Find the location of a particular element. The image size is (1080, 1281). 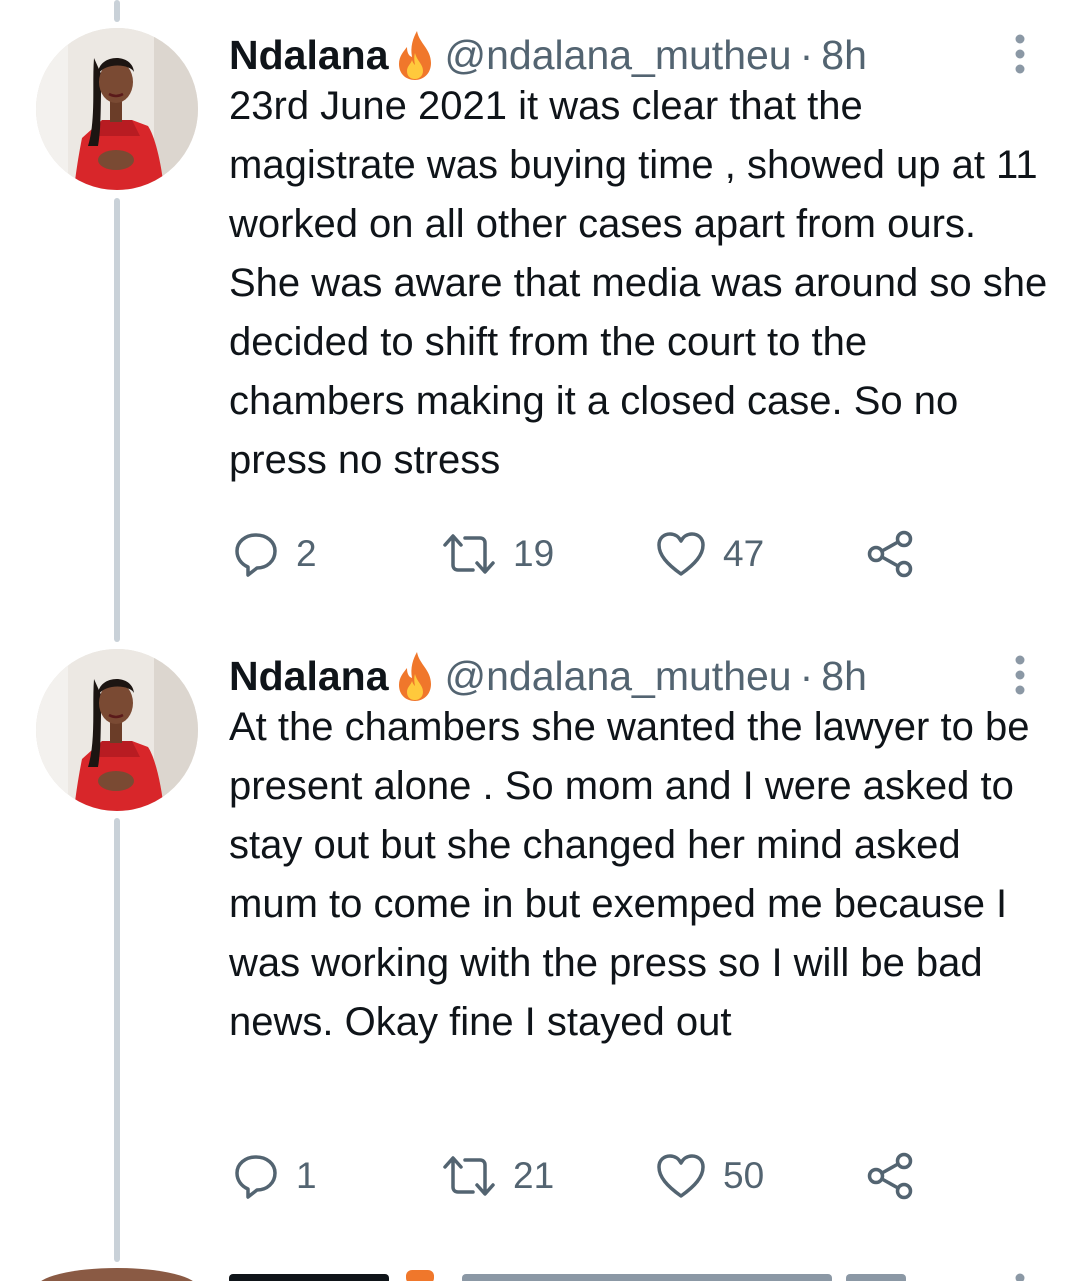

like-count: 50 is located at coordinates (744, 1175).